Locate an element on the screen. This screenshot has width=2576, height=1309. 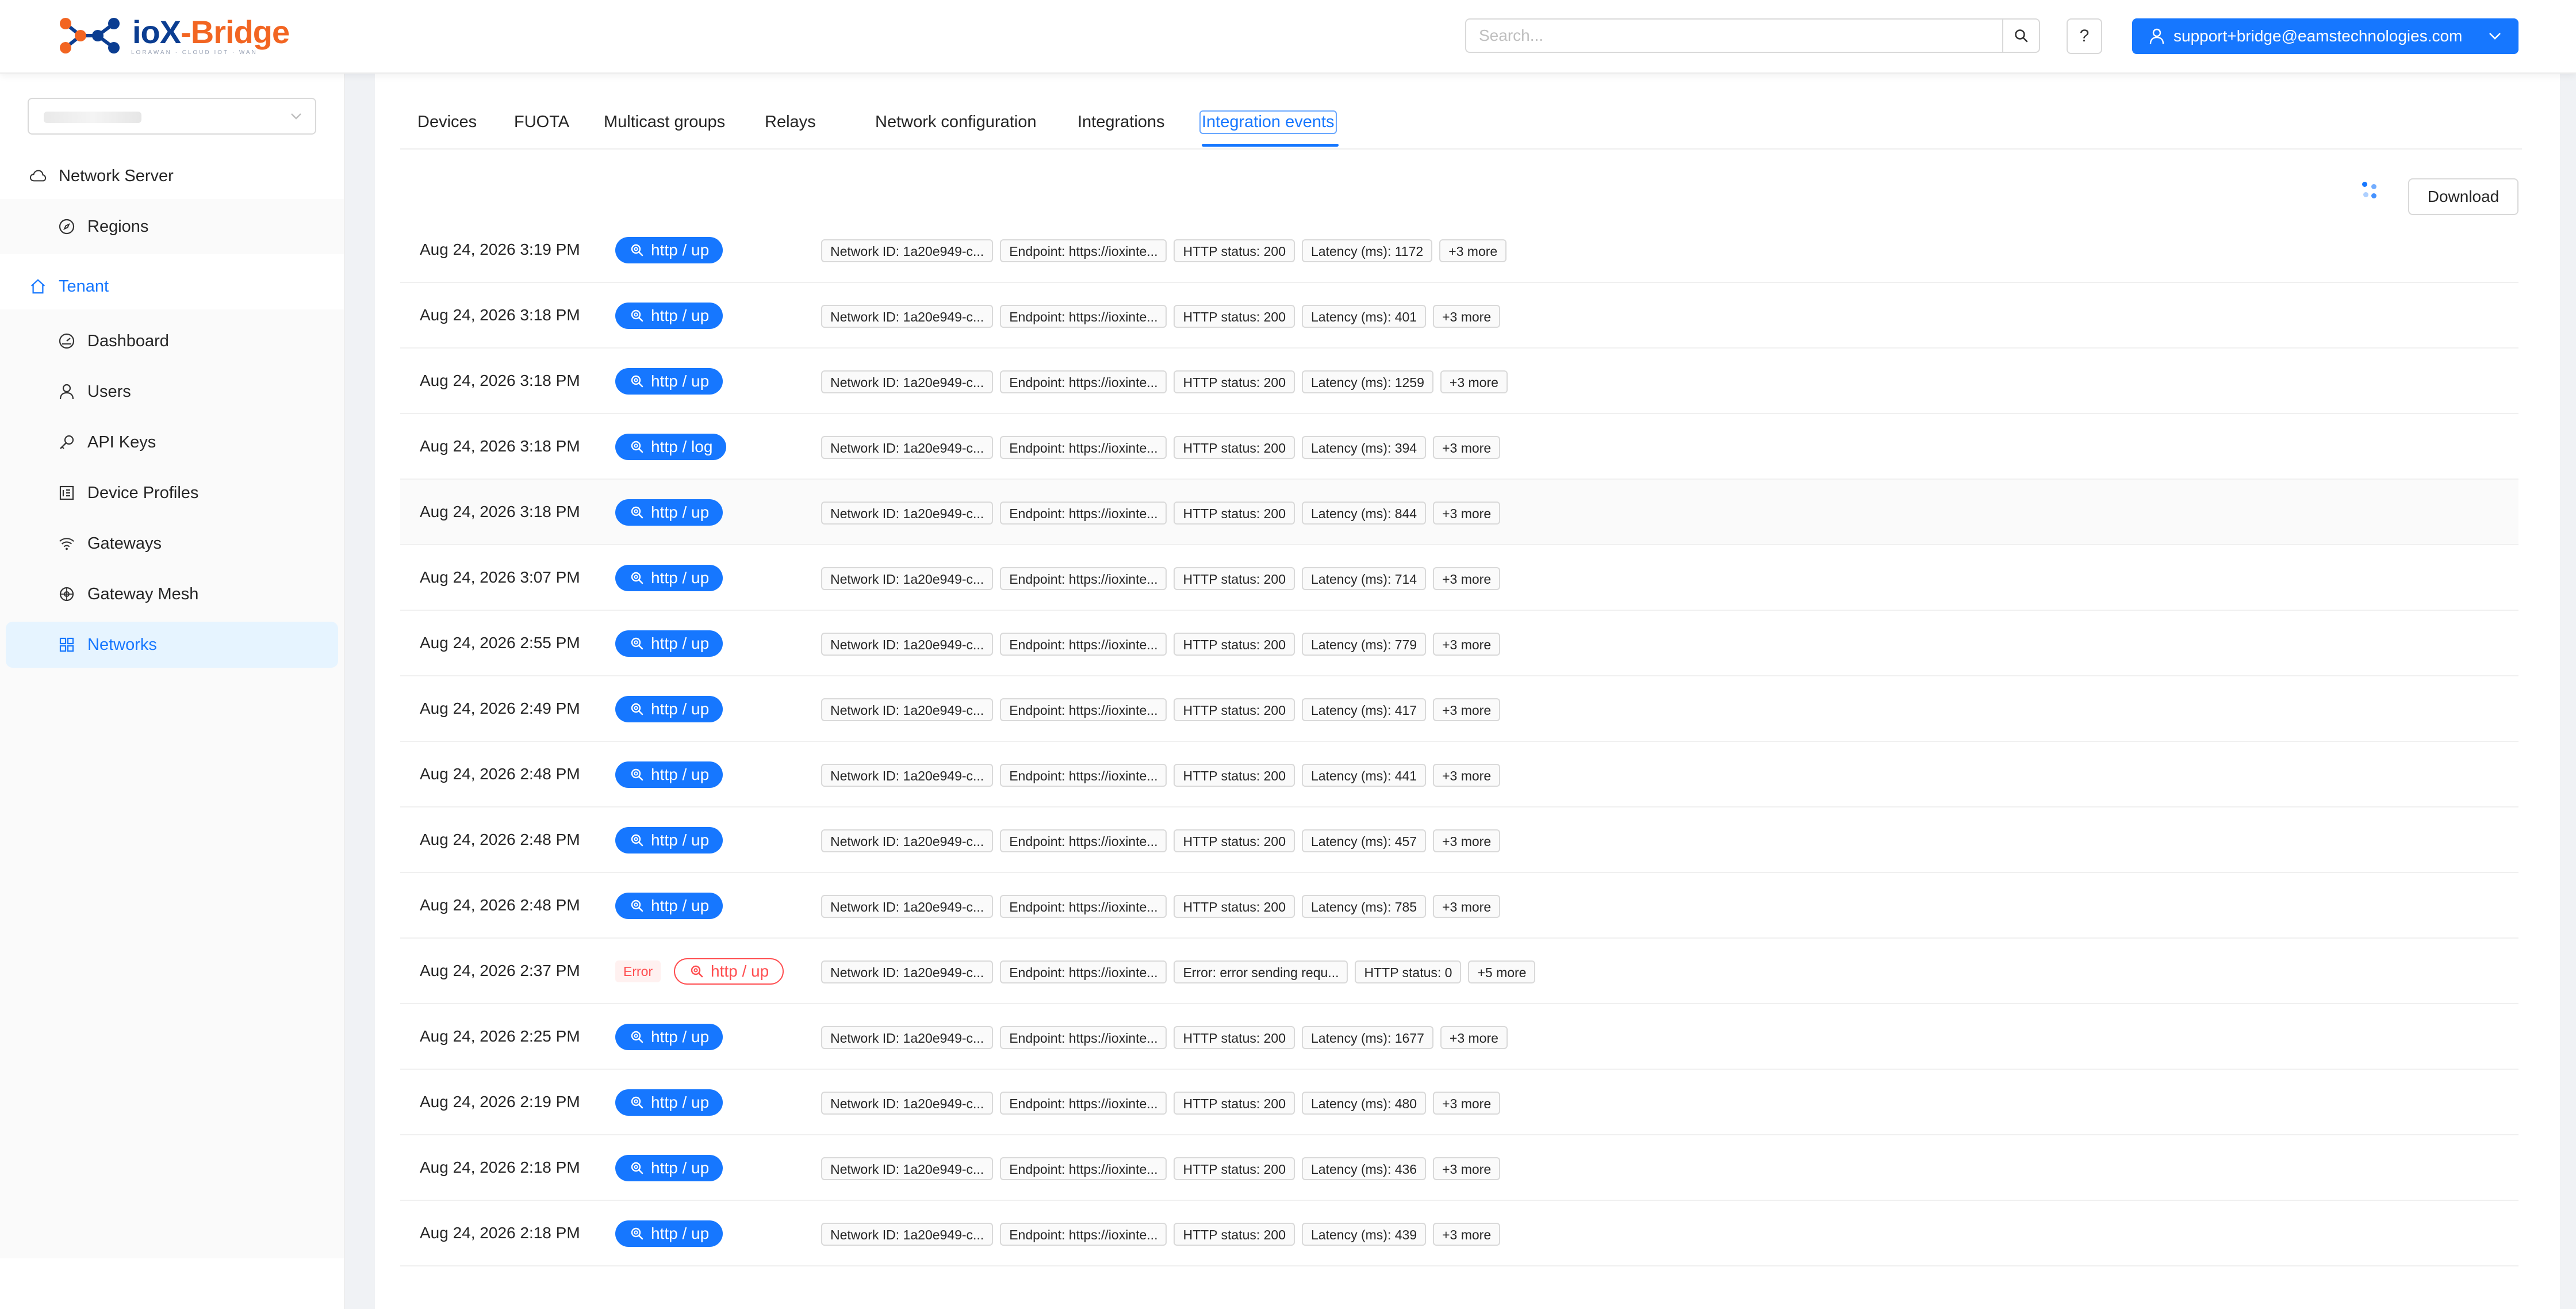
download-button: Download is located at coordinates (2463, 196).